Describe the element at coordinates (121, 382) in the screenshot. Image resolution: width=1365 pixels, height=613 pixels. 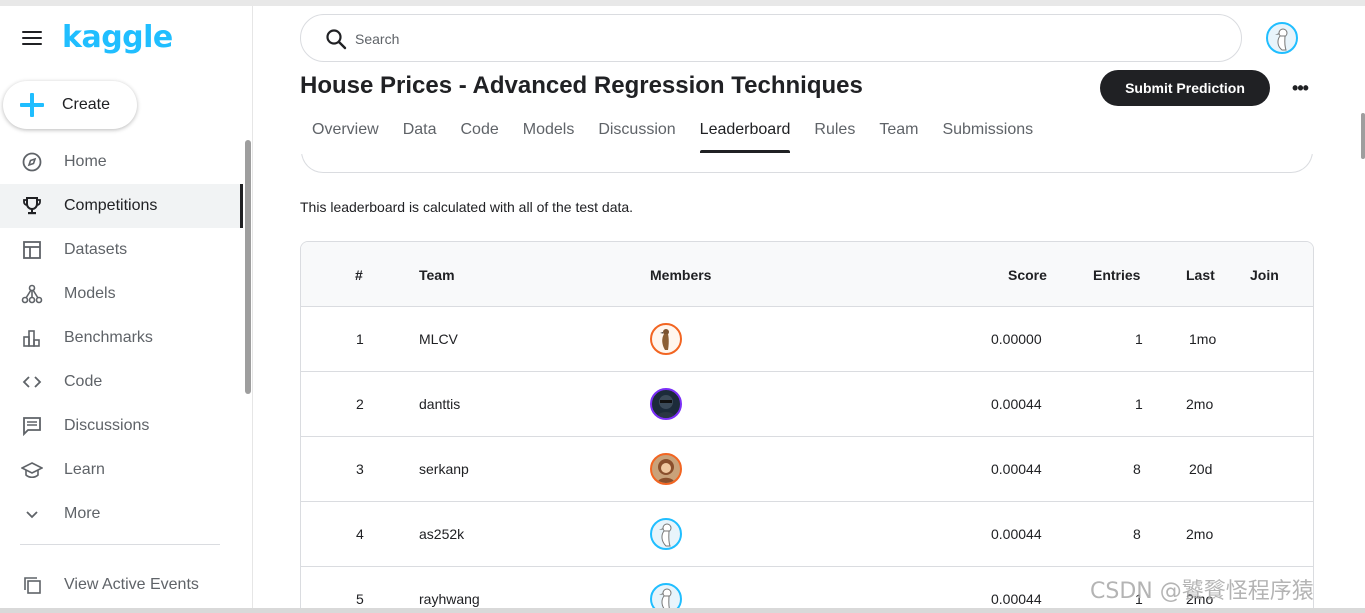
I see `sidebar-item-code: Code` at that location.